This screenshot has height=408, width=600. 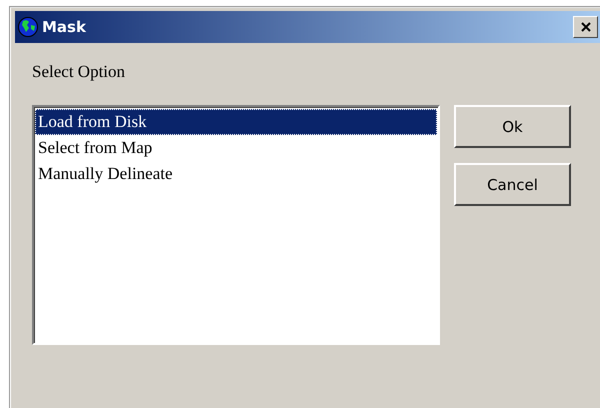 I want to click on ok-button: Ok, so click(x=512, y=126).